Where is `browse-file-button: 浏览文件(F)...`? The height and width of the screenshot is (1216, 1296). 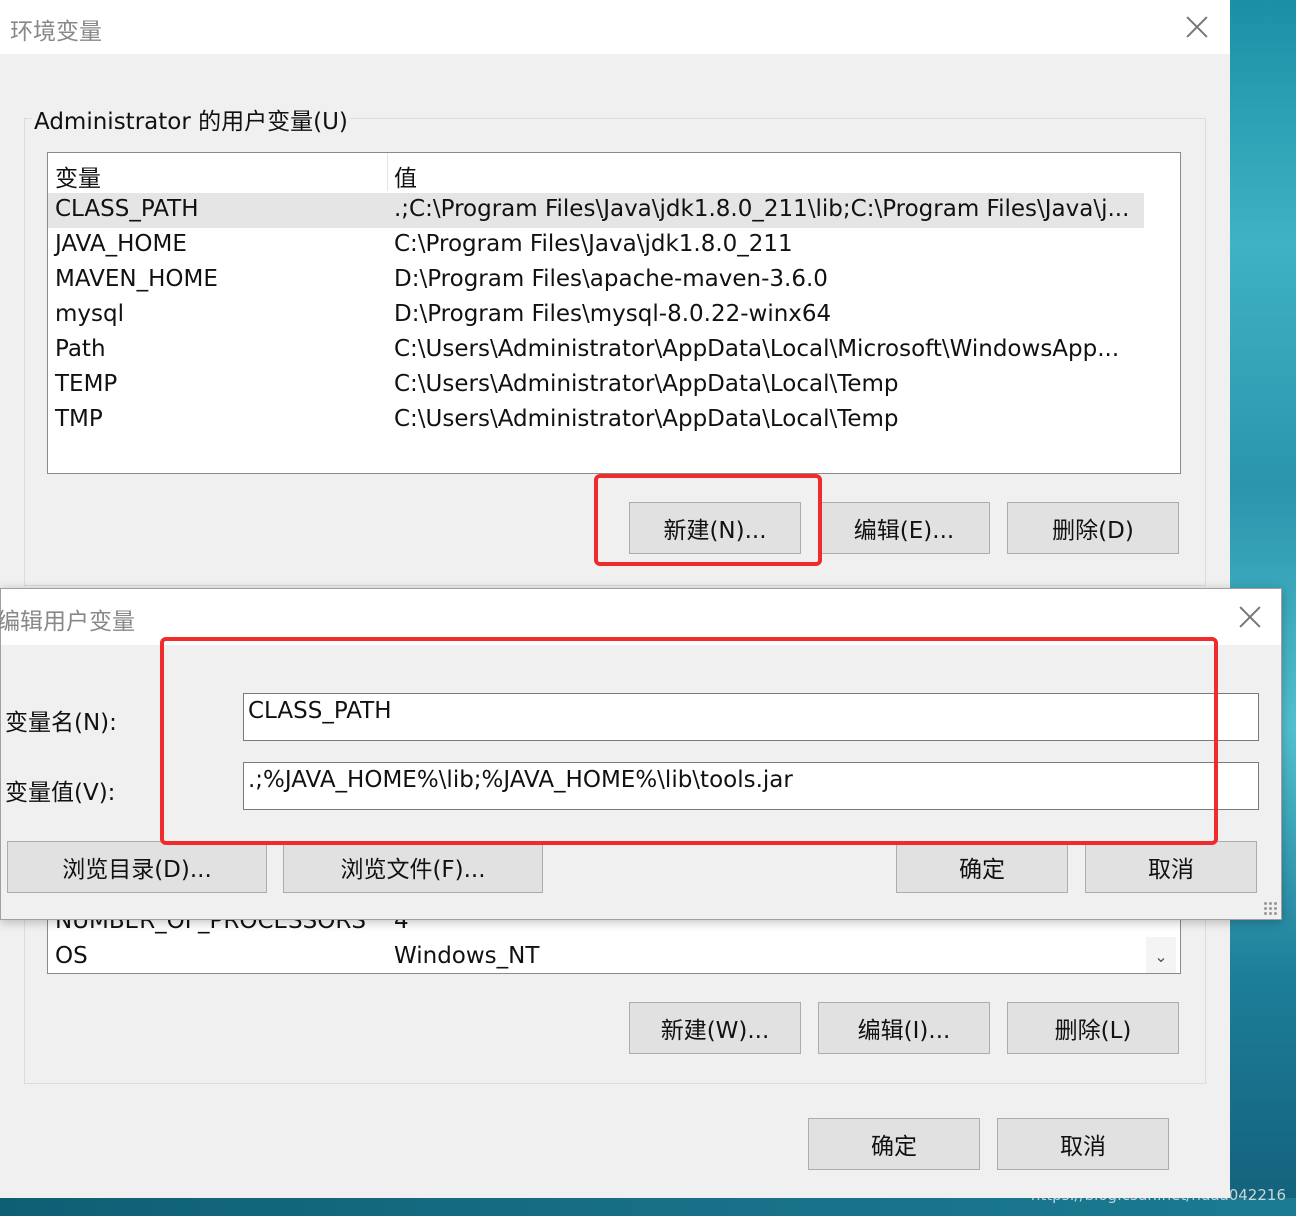
browse-file-button: 浏览文件(F)... is located at coordinates (413, 867).